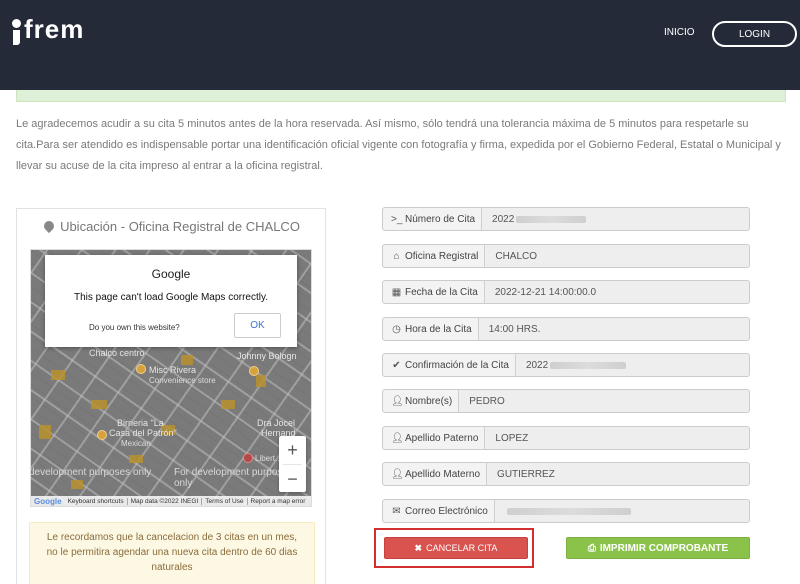 This screenshot has width=800, height=584. Describe the element at coordinates (173, 370) in the screenshot. I see `map-label: Misc Rivera` at that location.